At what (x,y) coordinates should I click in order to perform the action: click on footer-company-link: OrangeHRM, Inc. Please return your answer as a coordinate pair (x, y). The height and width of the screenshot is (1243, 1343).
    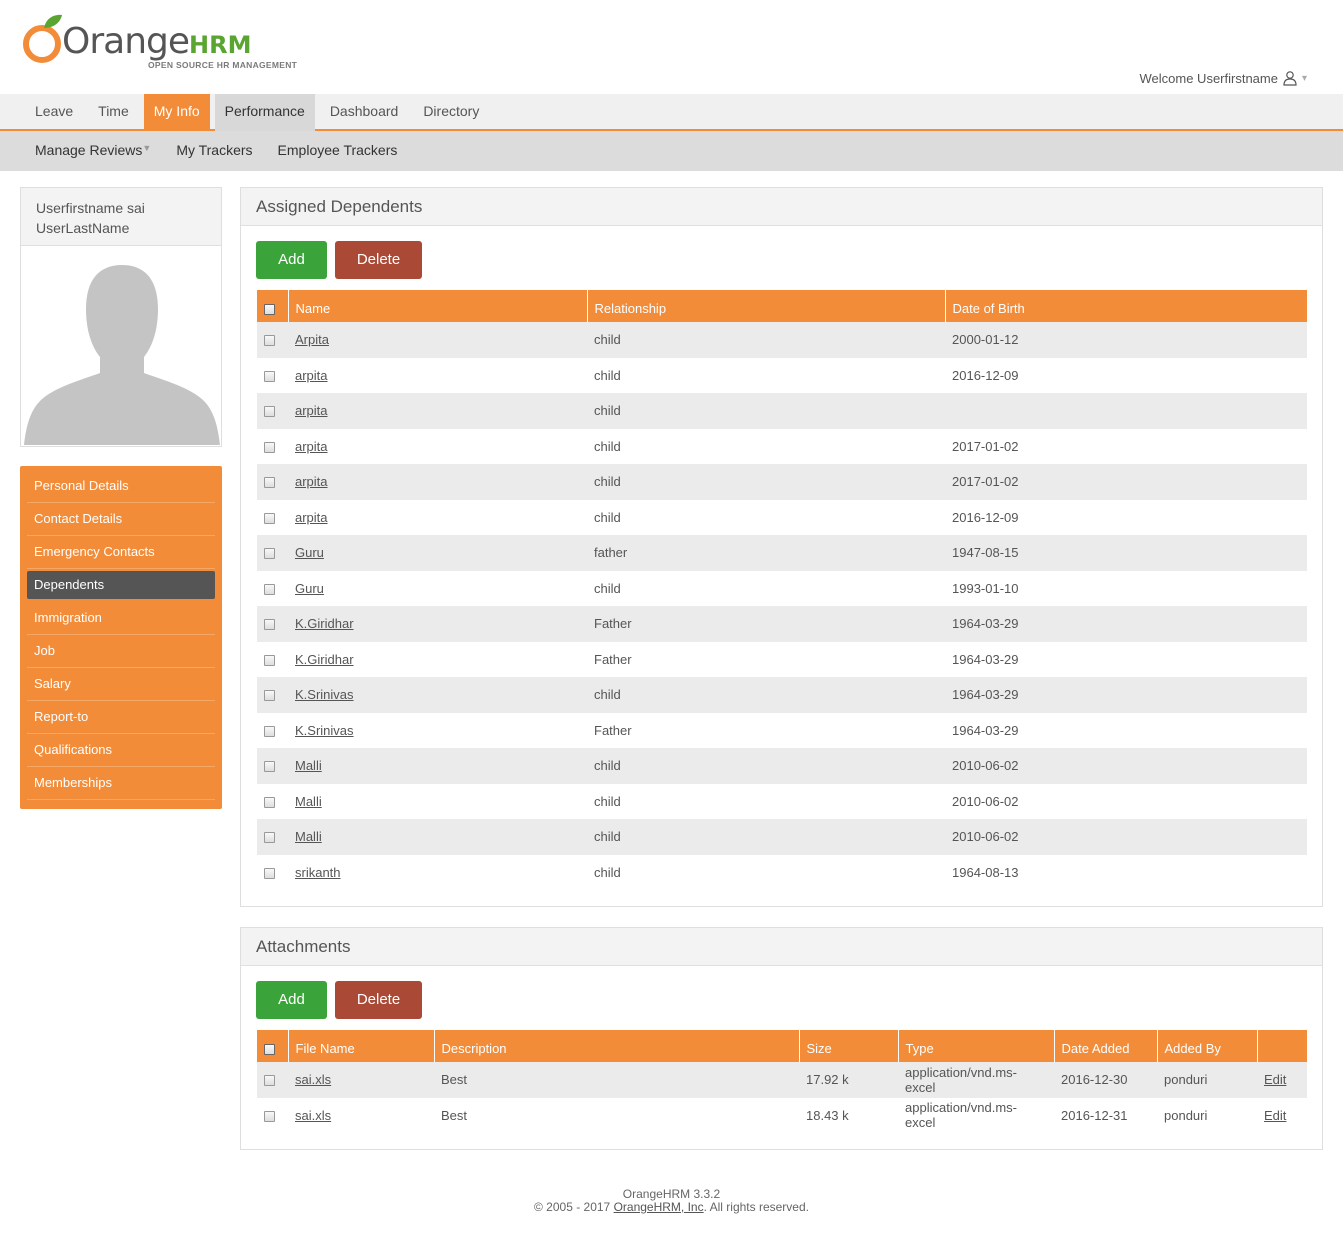
    Looking at the image, I should click on (659, 1207).